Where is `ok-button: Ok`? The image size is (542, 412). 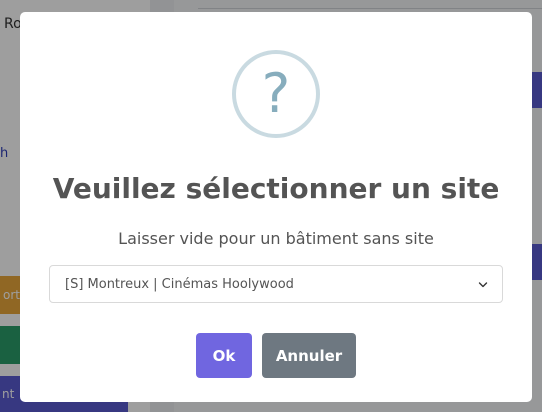 ok-button: Ok is located at coordinates (224, 355).